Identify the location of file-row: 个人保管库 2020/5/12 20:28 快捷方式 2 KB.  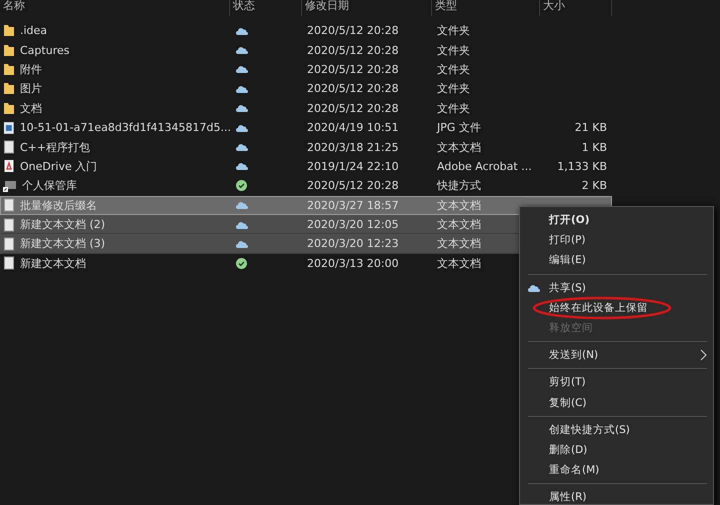
(306, 186).